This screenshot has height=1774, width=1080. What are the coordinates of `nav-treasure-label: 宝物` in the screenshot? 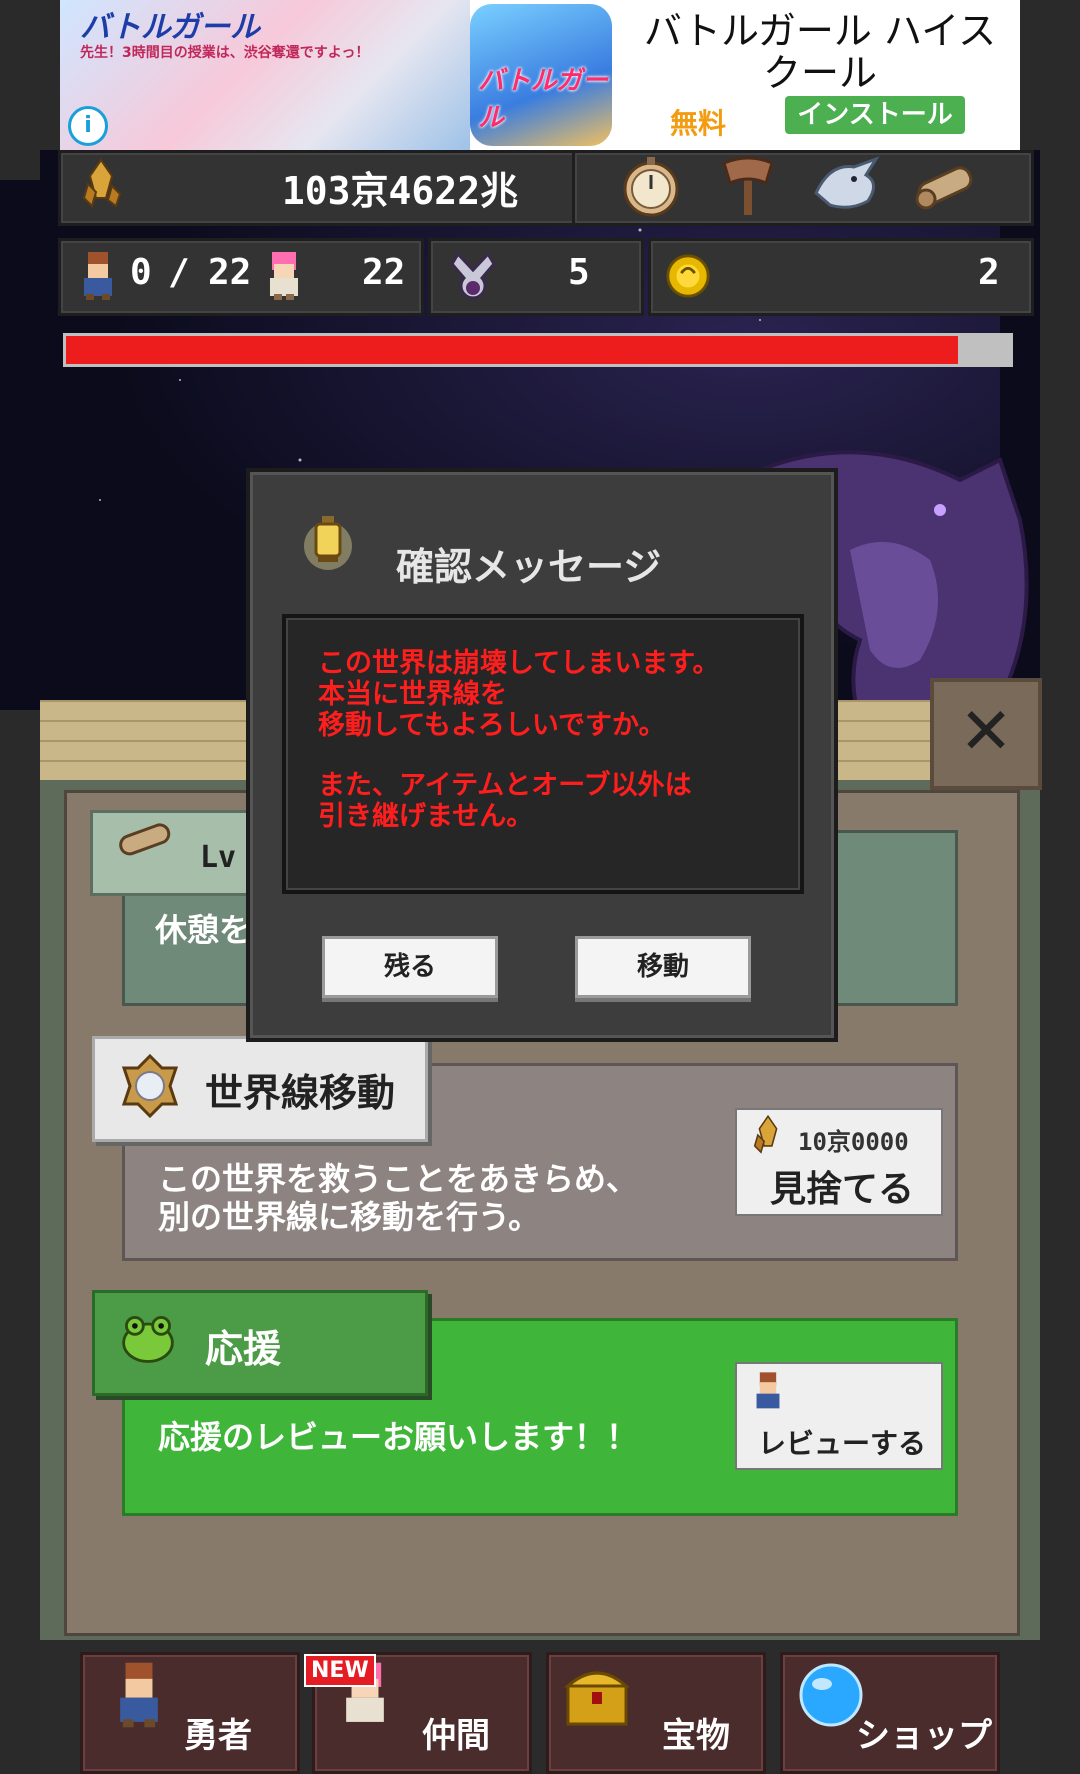 It's located at (696, 1736).